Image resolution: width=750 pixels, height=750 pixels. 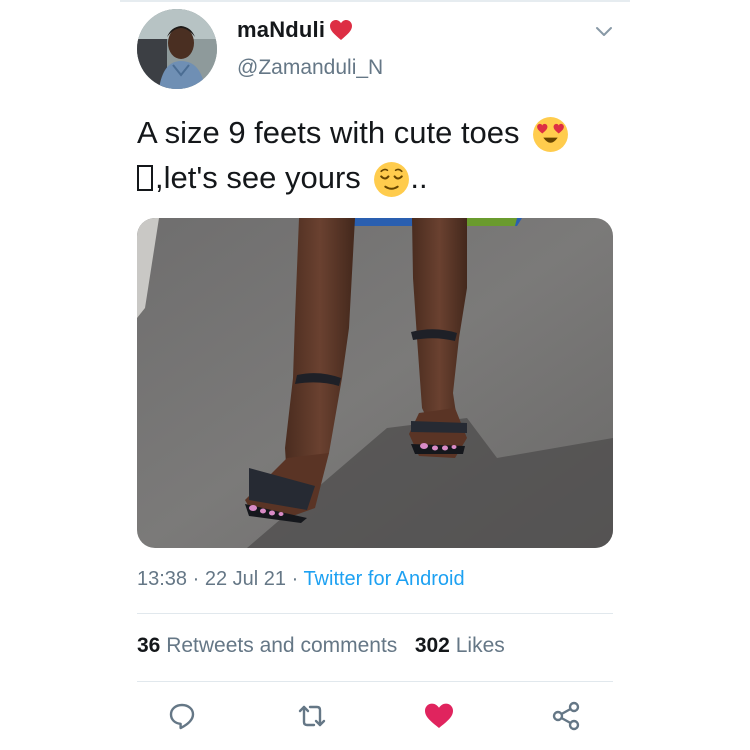 I want to click on like-icon, so click(x=439, y=716).